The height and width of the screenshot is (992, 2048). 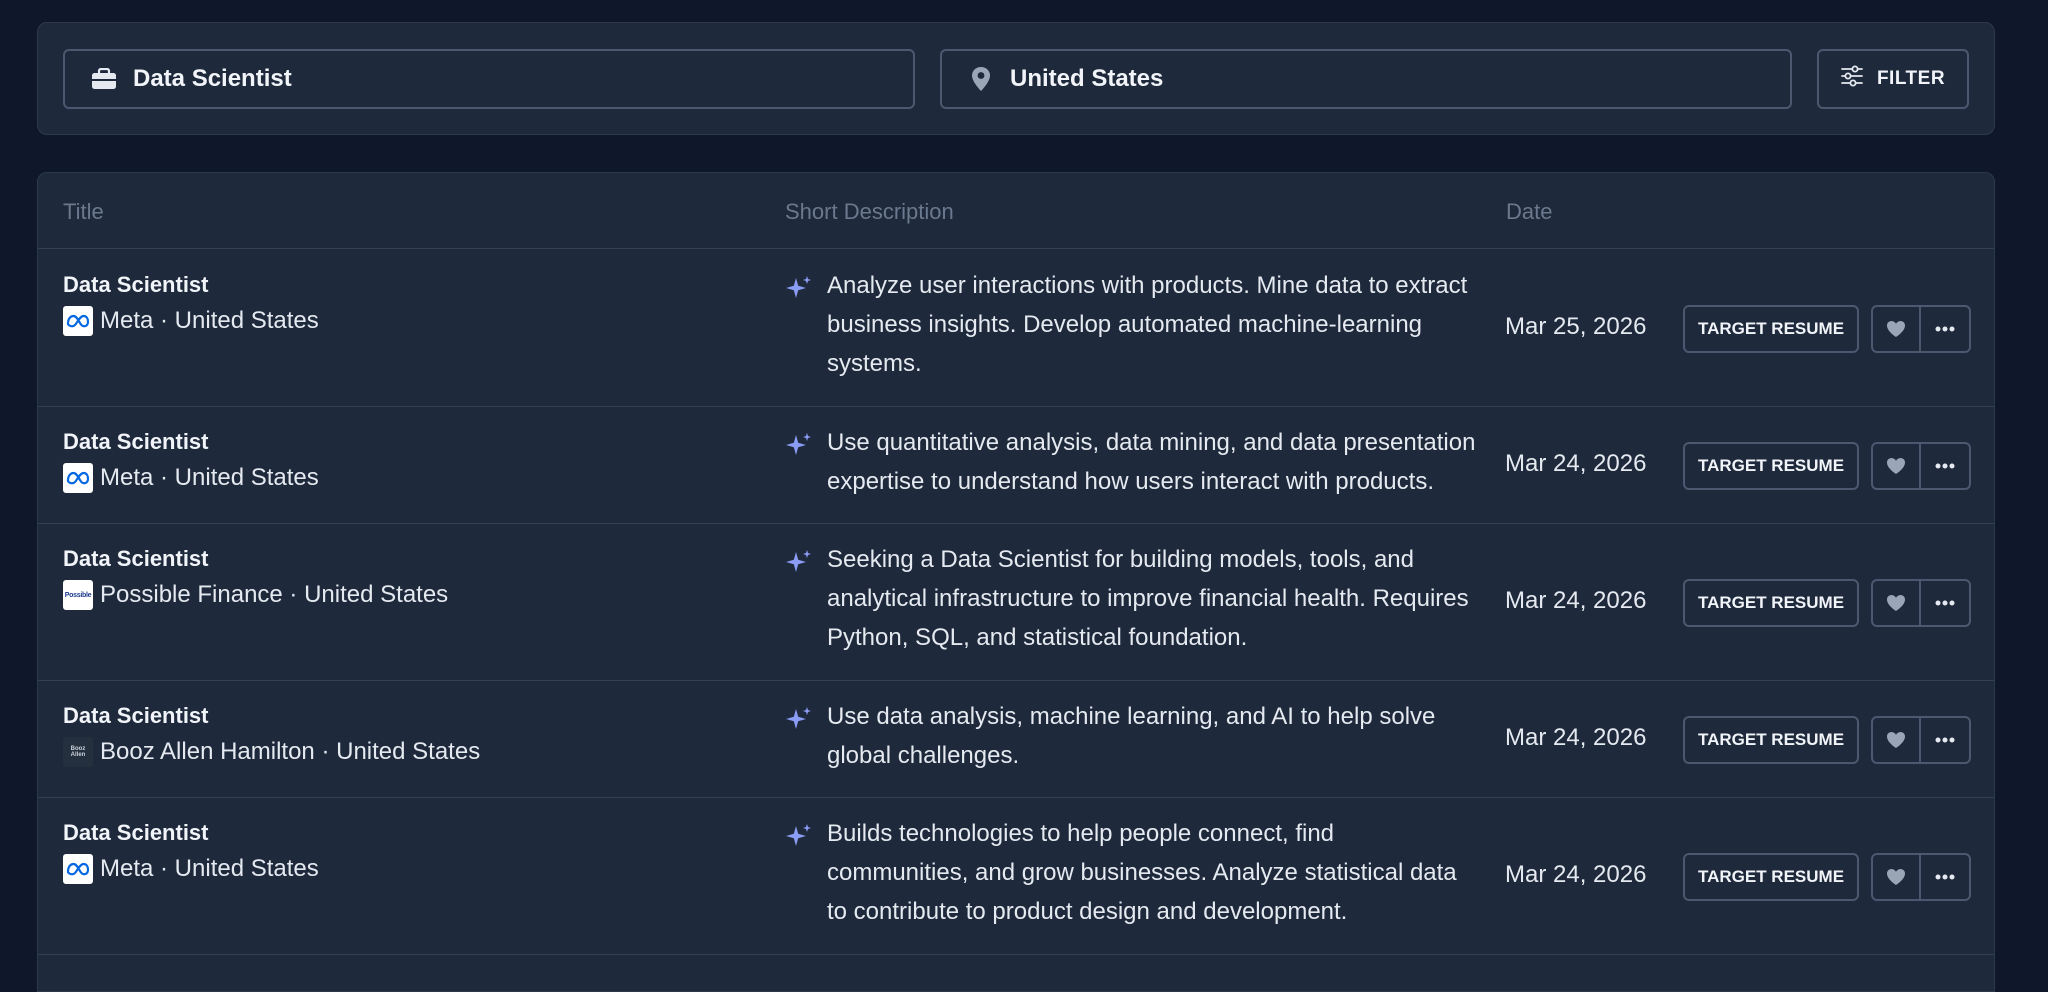 What do you see at coordinates (83, 211) in the screenshot?
I see `column-header-title: Title` at bounding box center [83, 211].